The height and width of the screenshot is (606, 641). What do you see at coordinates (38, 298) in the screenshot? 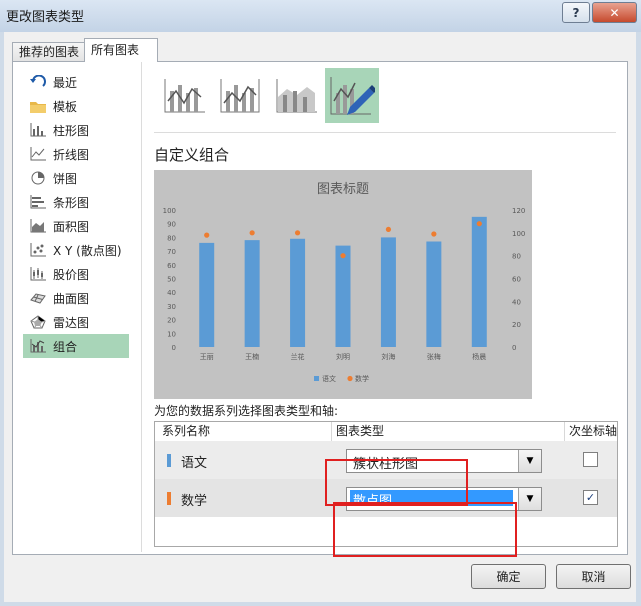
I see `surface-chart-icon` at bounding box center [38, 298].